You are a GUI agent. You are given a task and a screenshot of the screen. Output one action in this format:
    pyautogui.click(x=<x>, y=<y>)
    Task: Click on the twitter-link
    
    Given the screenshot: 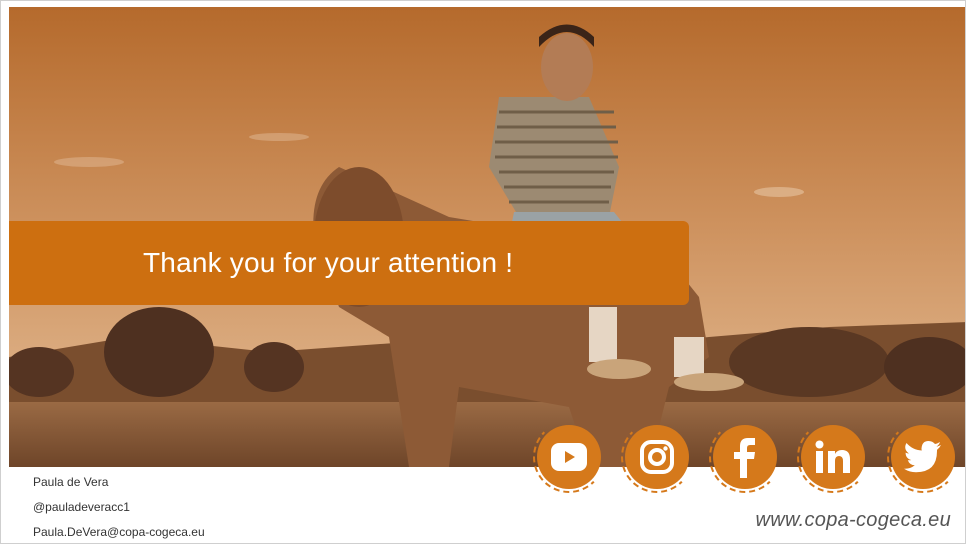 What is the action you would take?
    pyautogui.click(x=923, y=457)
    